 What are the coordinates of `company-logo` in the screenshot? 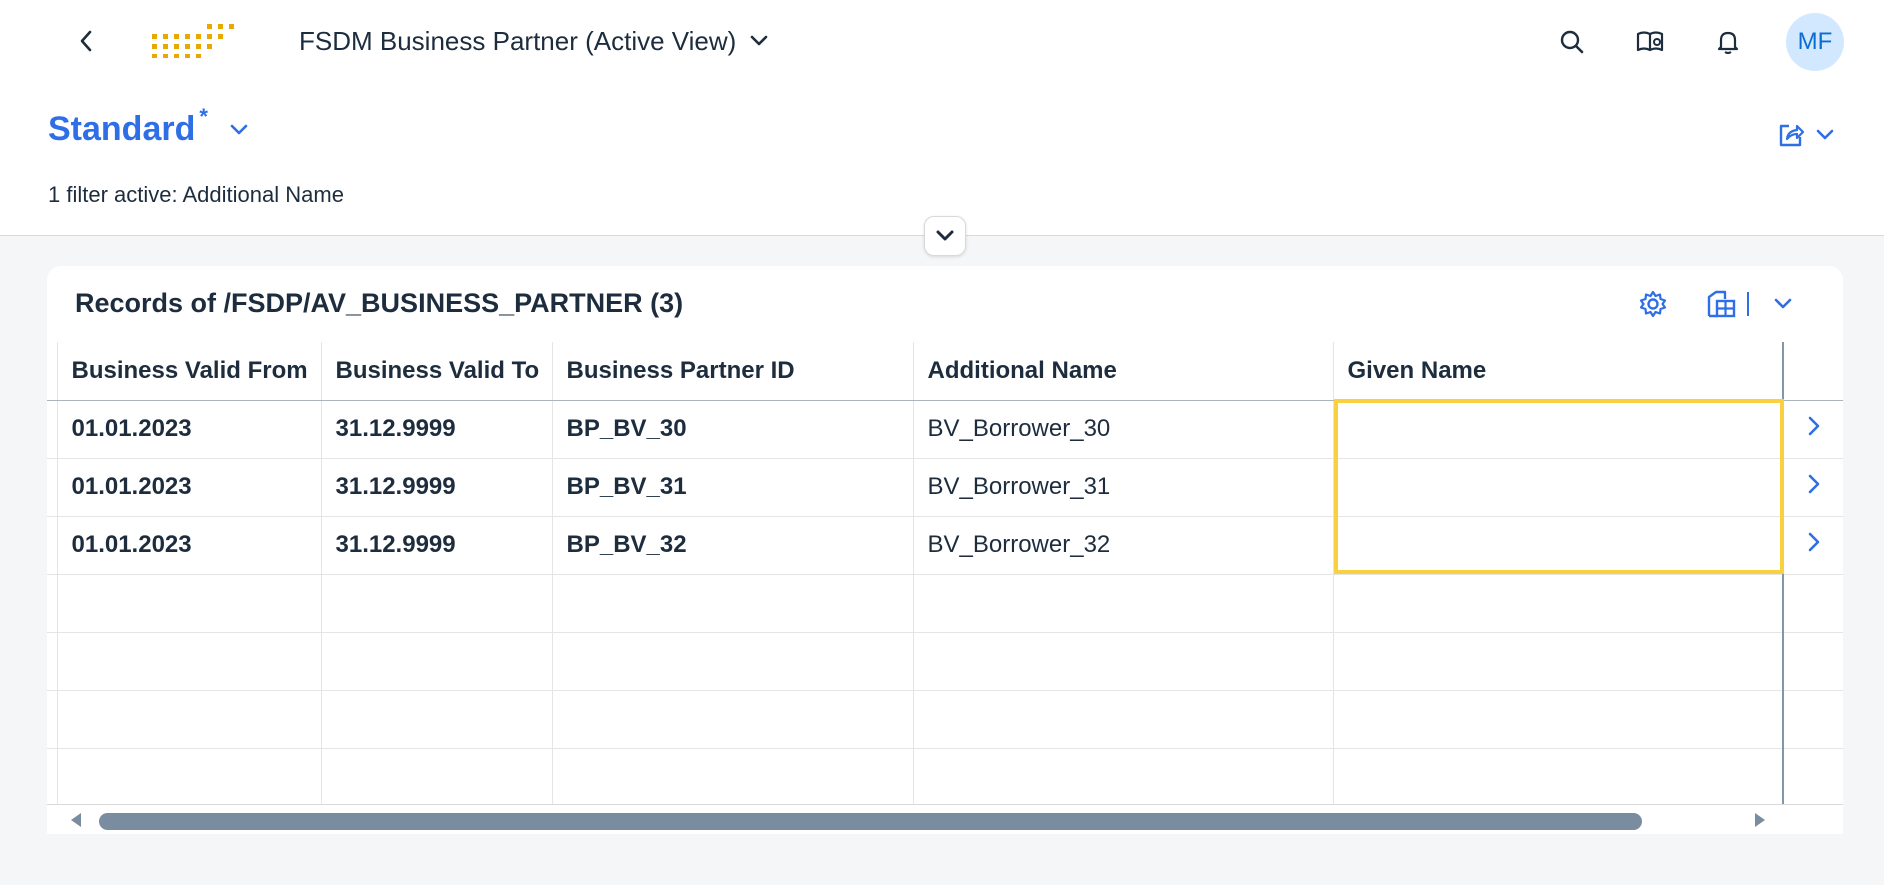 It's located at (193, 41).